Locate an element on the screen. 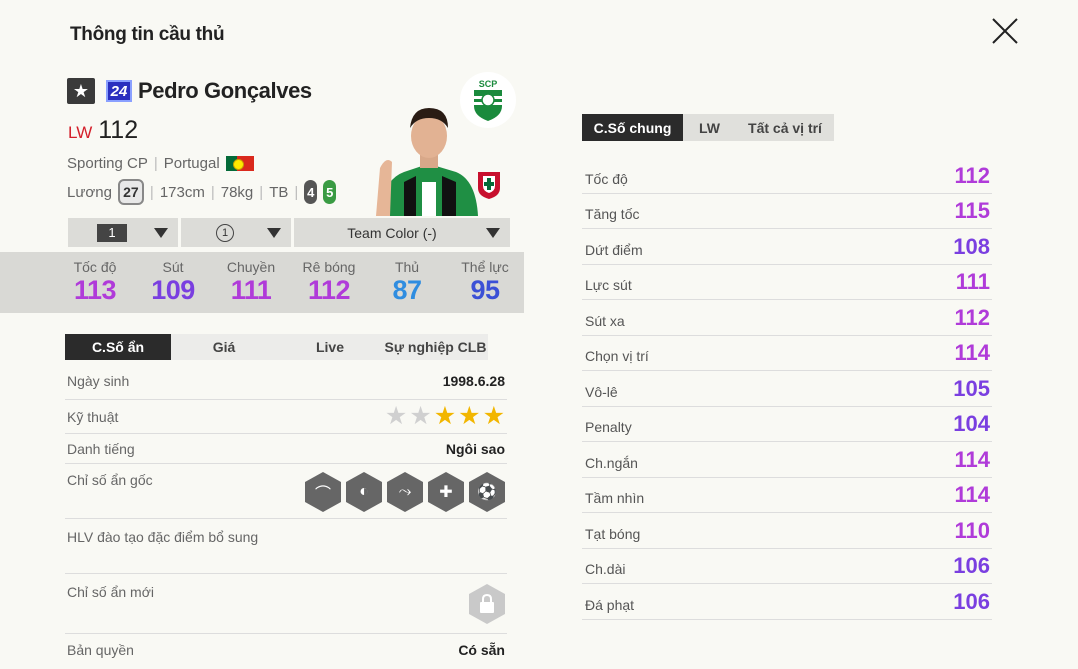 The height and width of the screenshot is (669, 1078). team-color-dropdown: Team Color (-) is located at coordinates (402, 232).